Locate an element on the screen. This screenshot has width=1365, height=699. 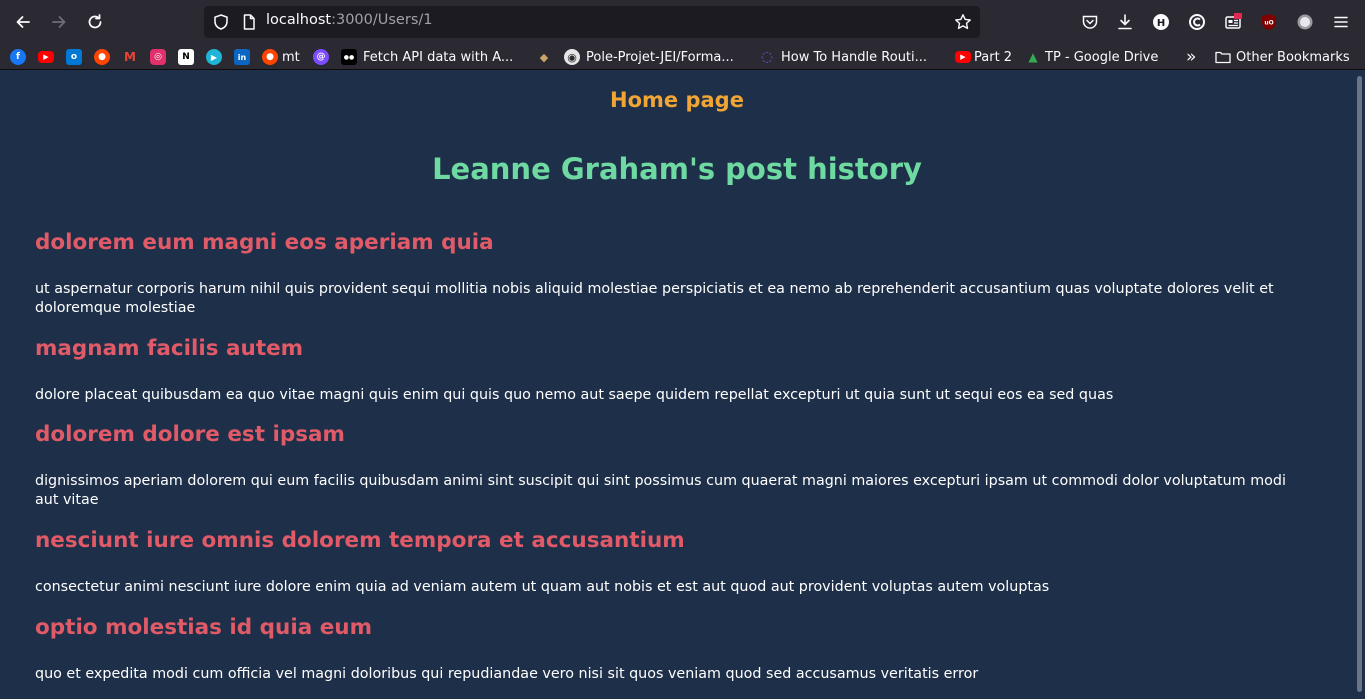
pocket-button is located at coordinates (1090, 22).